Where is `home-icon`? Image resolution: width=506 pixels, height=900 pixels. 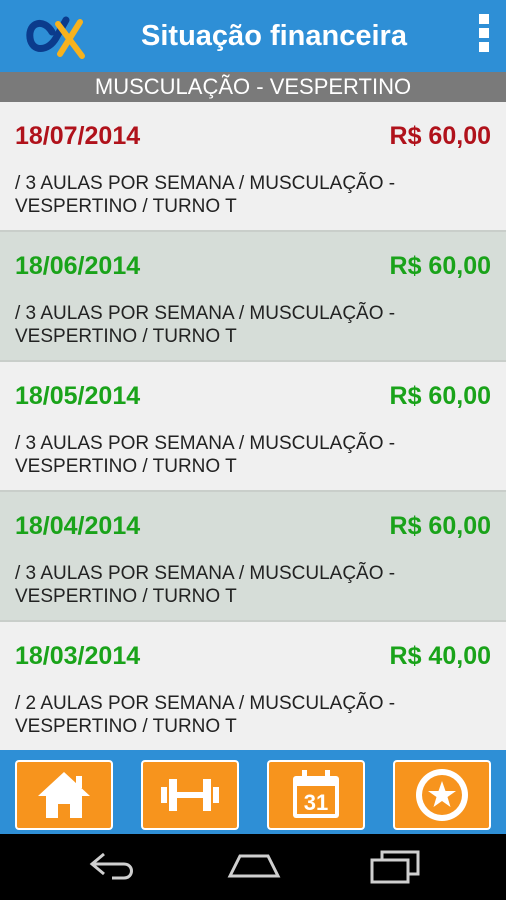 home-icon is located at coordinates (64, 795).